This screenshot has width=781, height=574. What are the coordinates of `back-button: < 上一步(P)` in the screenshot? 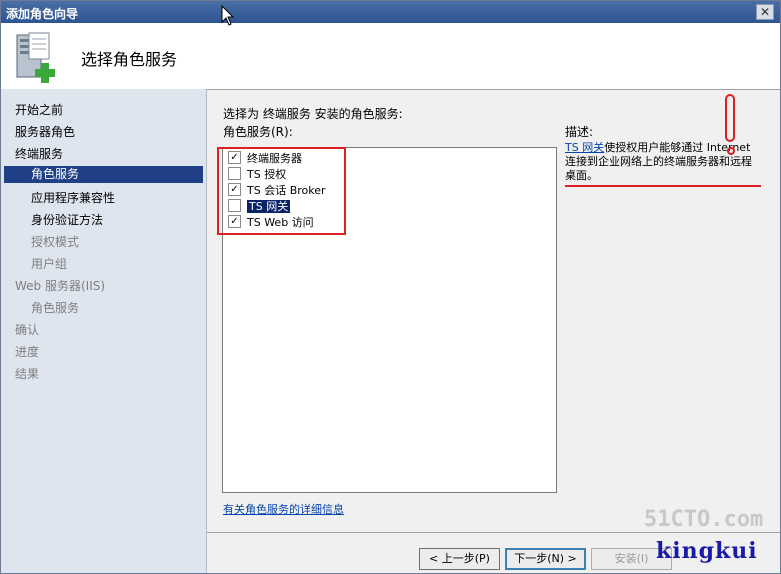 It's located at (459, 559).